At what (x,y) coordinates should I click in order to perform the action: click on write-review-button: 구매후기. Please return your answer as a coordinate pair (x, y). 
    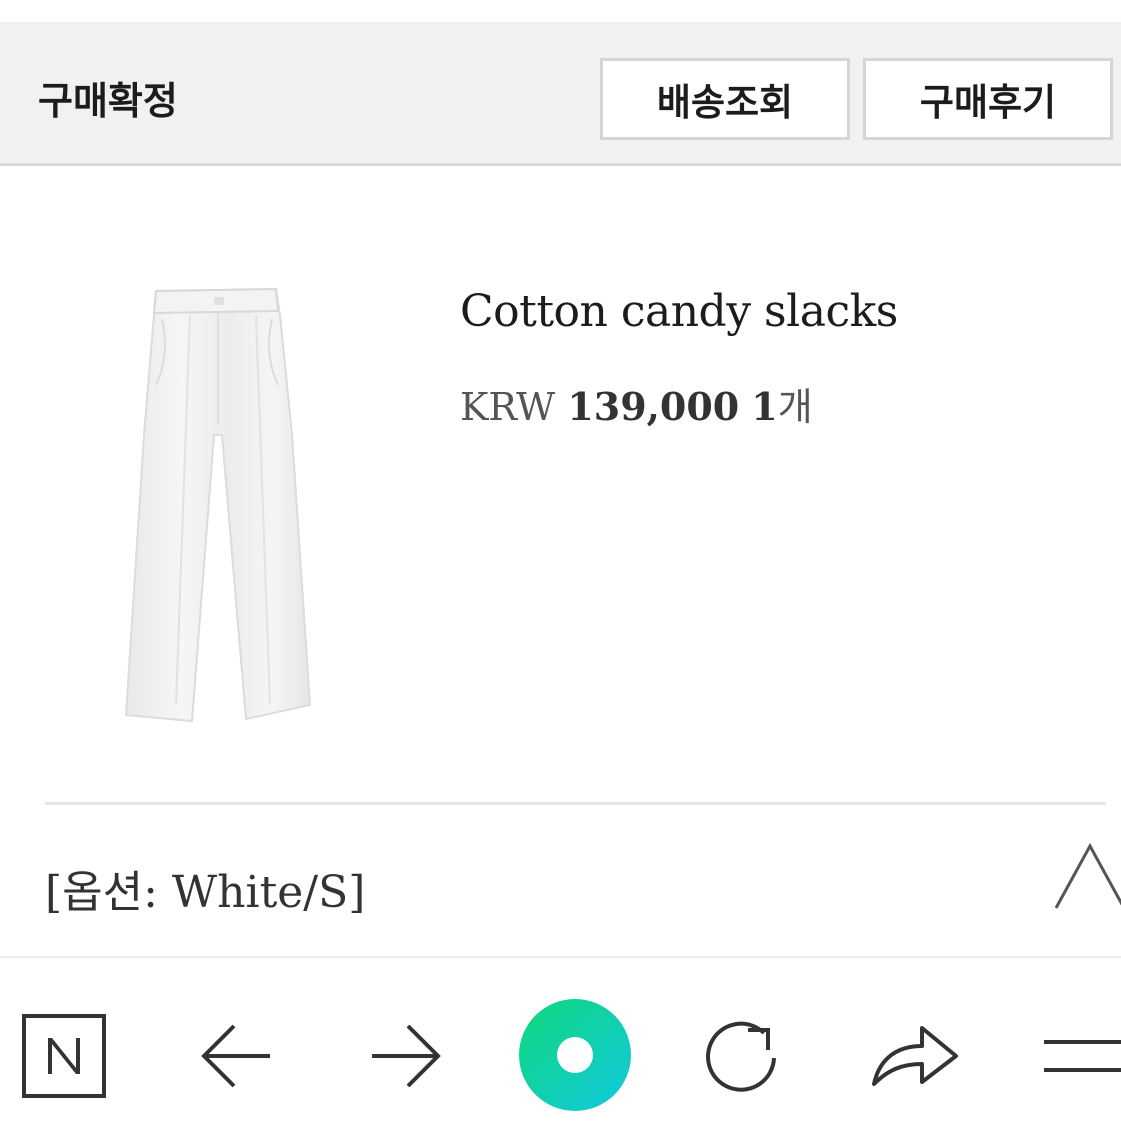
    Looking at the image, I should click on (988, 99).